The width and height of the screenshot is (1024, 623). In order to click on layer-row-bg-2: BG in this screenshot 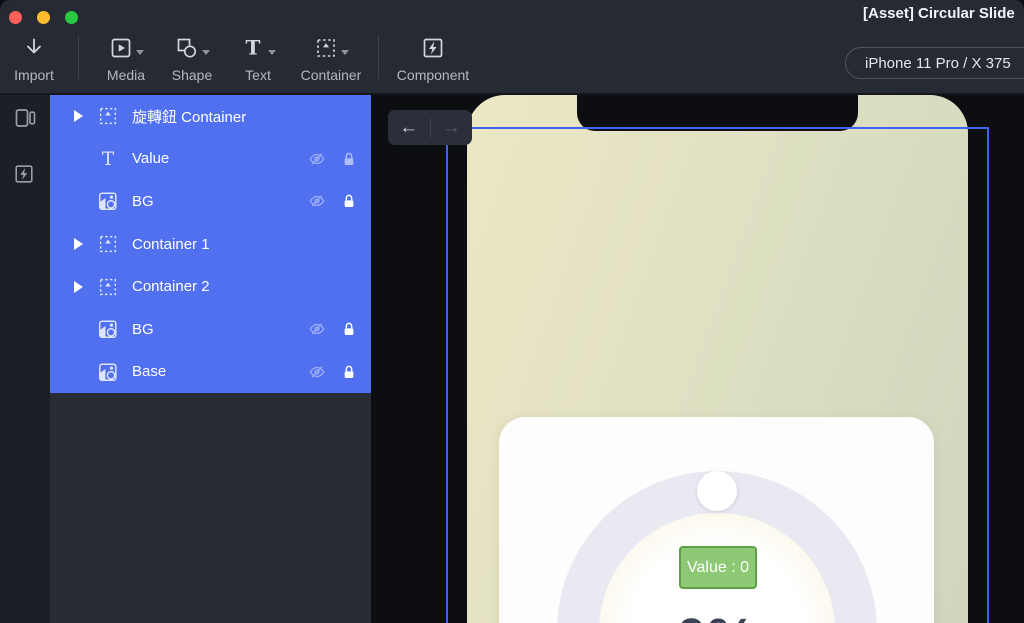, I will do `click(210, 329)`.